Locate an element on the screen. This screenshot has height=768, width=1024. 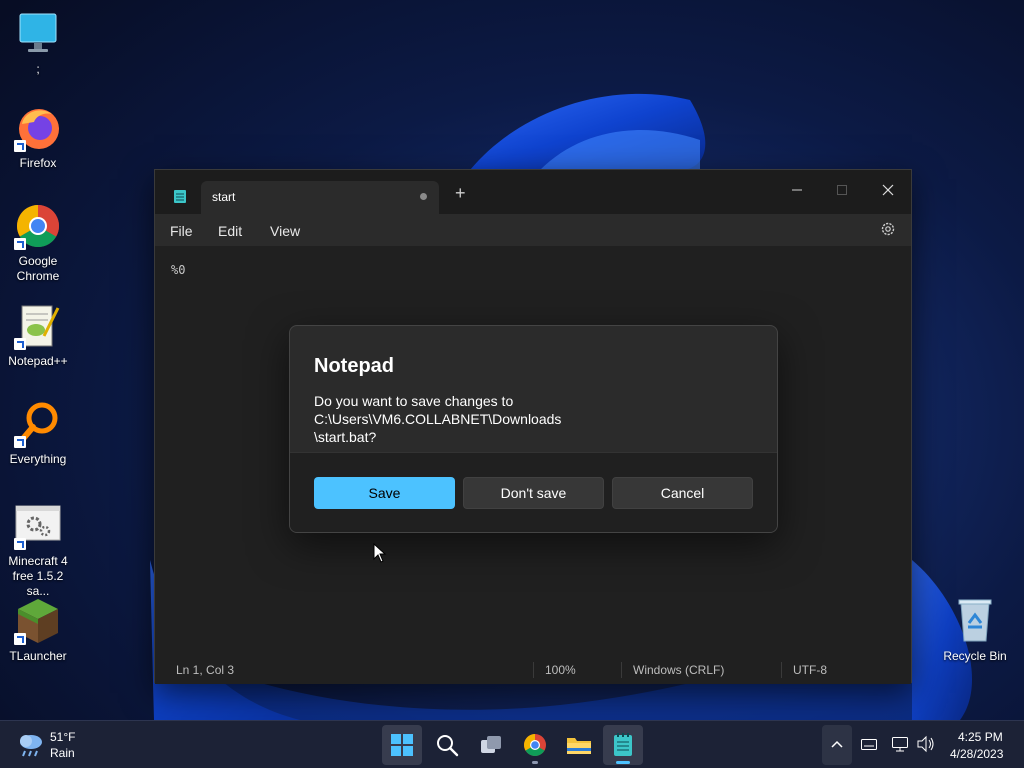
line-ending: Windows (CRLF) is located at coordinates (679, 670).